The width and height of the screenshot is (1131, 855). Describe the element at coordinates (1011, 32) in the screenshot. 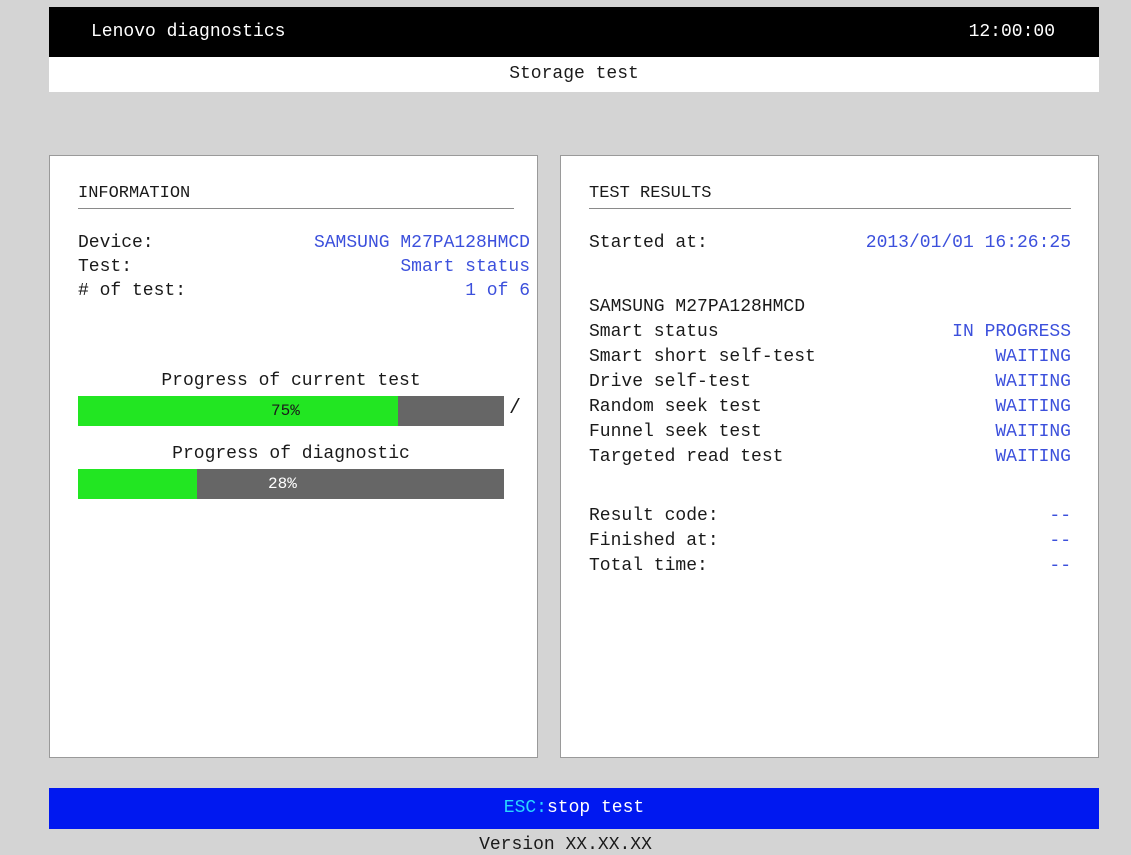

I see `clock: 12:00:00` at that location.